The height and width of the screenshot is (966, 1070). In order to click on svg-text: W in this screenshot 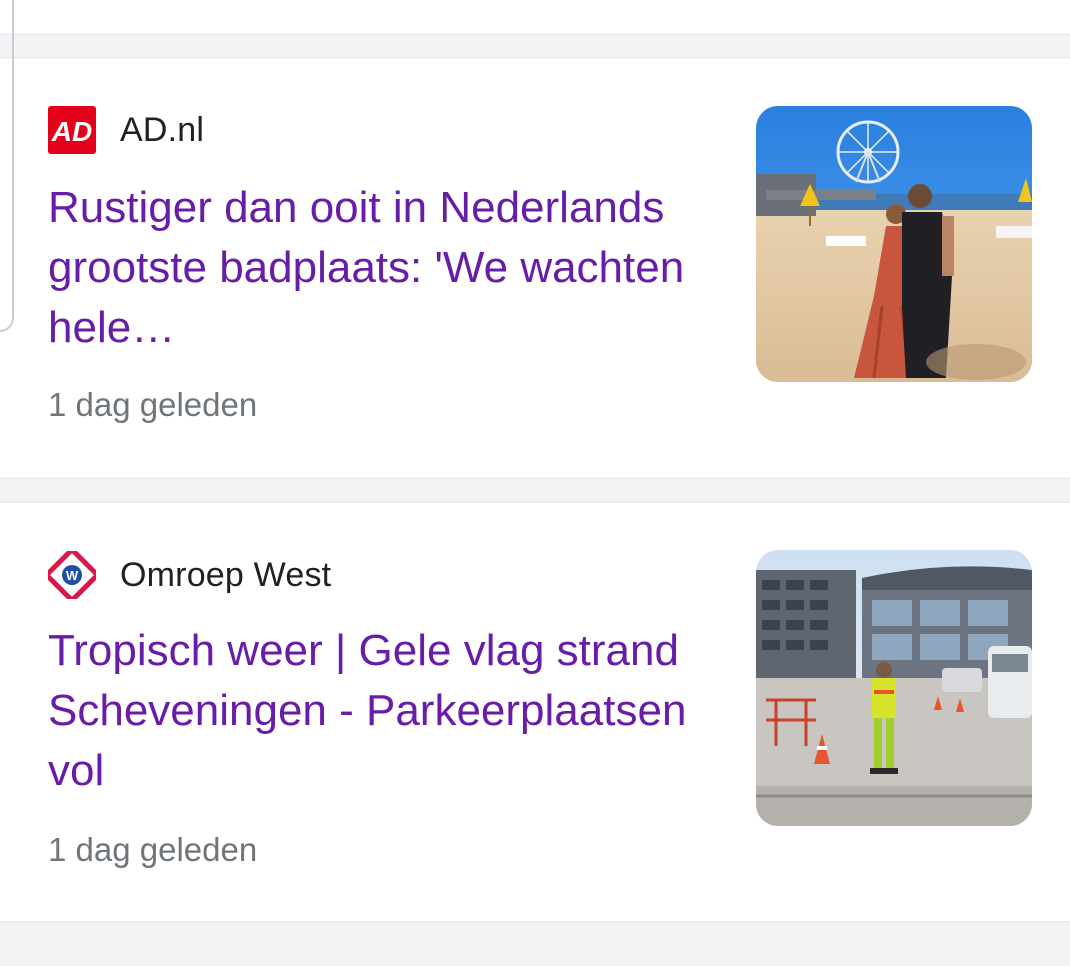, I will do `click(72, 575)`.